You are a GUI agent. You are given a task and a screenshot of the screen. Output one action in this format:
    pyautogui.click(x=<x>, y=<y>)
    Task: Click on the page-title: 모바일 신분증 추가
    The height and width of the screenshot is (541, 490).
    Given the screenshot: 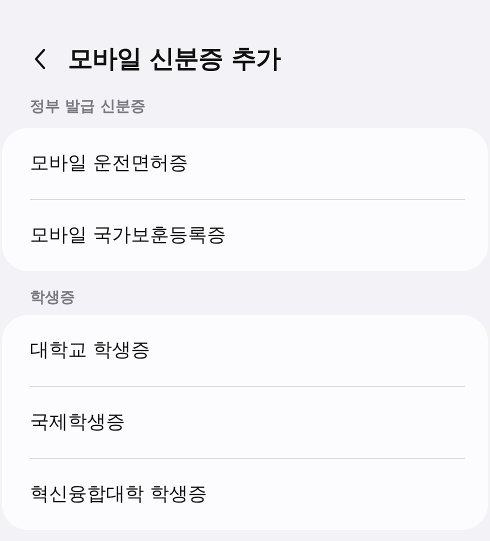 What is the action you would take?
    pyautogui.click(x=174, y=59)
    